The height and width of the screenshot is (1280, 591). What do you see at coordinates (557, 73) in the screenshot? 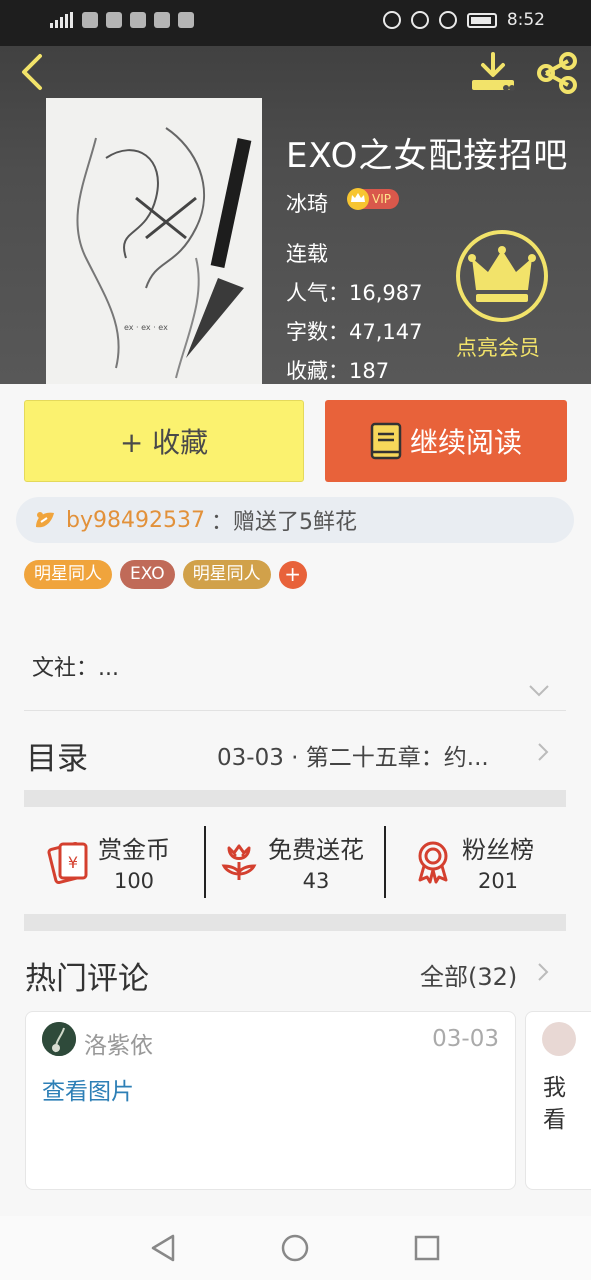
I see `share-icon` at bounding box center [557, 73].